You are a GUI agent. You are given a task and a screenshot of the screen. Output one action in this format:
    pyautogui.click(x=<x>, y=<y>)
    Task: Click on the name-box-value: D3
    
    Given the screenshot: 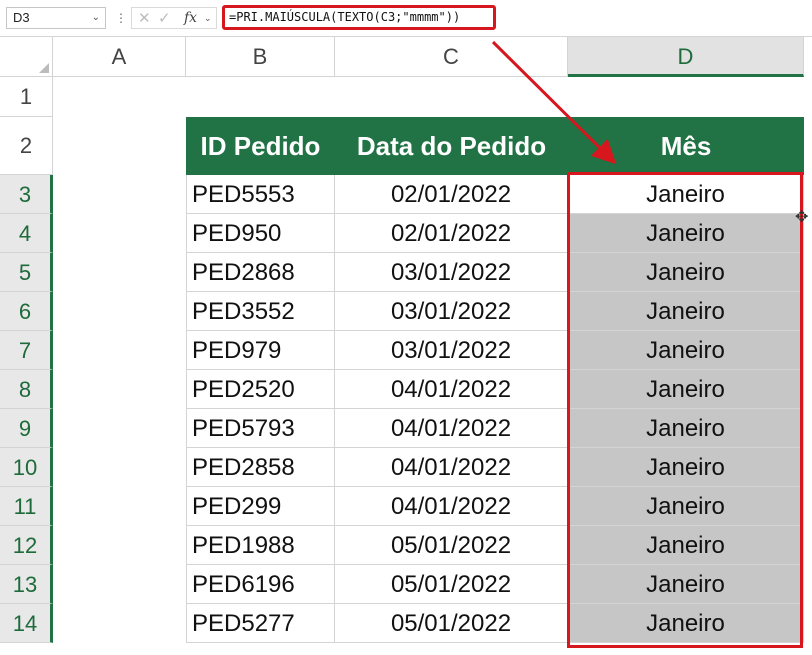 What is the action you would take?
    pyautogui.click(x=21, y=17)
    